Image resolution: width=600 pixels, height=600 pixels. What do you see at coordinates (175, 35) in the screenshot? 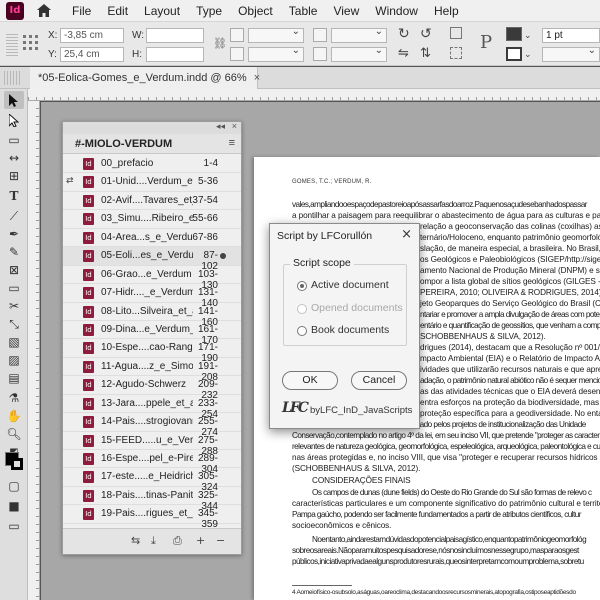
I see `width-field` at bounding box center [175, 35].